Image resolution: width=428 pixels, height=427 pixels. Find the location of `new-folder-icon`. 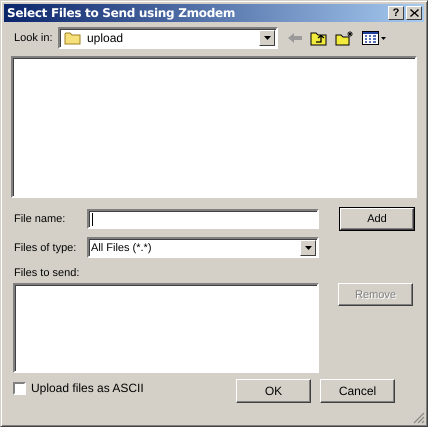

new-folder-icon is located at coordinates (345, 38).